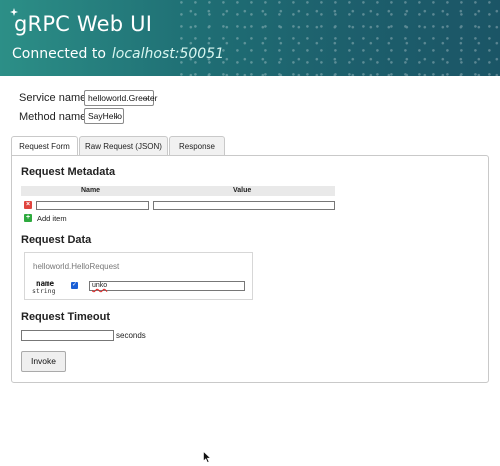 The image size is (500, 466). Describe the element at coordinates (54, 117) in the screenshot. I see `method-name-label: Method name:` at that location.